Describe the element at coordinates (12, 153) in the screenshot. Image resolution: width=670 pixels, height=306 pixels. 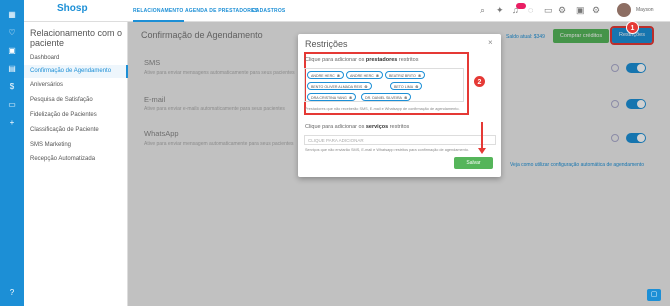
I see `left-rail: ▦ ♡ ▣ ▤ $ ▭ + ?` at that location.